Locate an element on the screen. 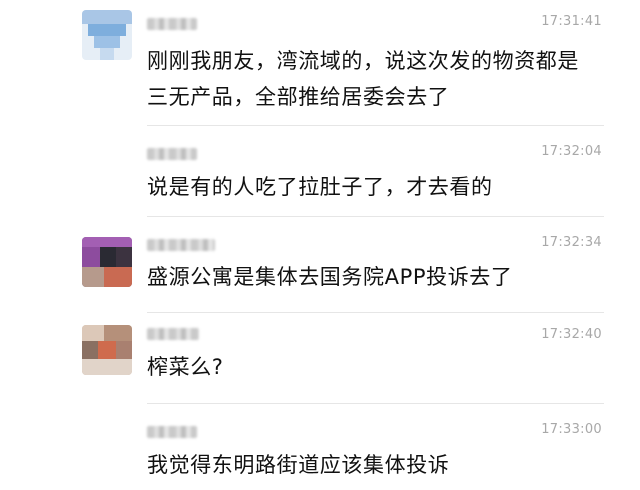 This screenshot has width=640, height=490. message-text-line: 说是有的人吃了拉肚子了，才去看的 is located at coordinates (320, 187).